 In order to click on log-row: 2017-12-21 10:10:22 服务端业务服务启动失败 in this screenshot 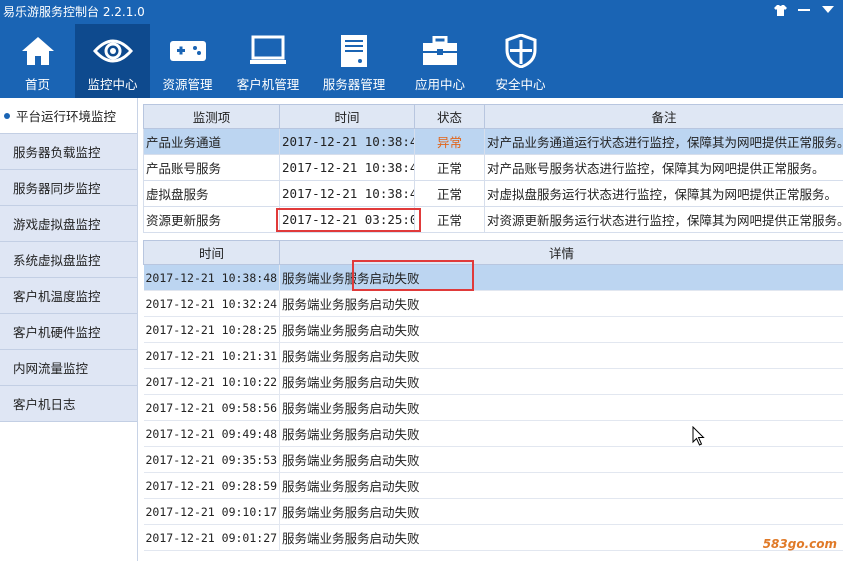, I will do `click(493, 381)`.